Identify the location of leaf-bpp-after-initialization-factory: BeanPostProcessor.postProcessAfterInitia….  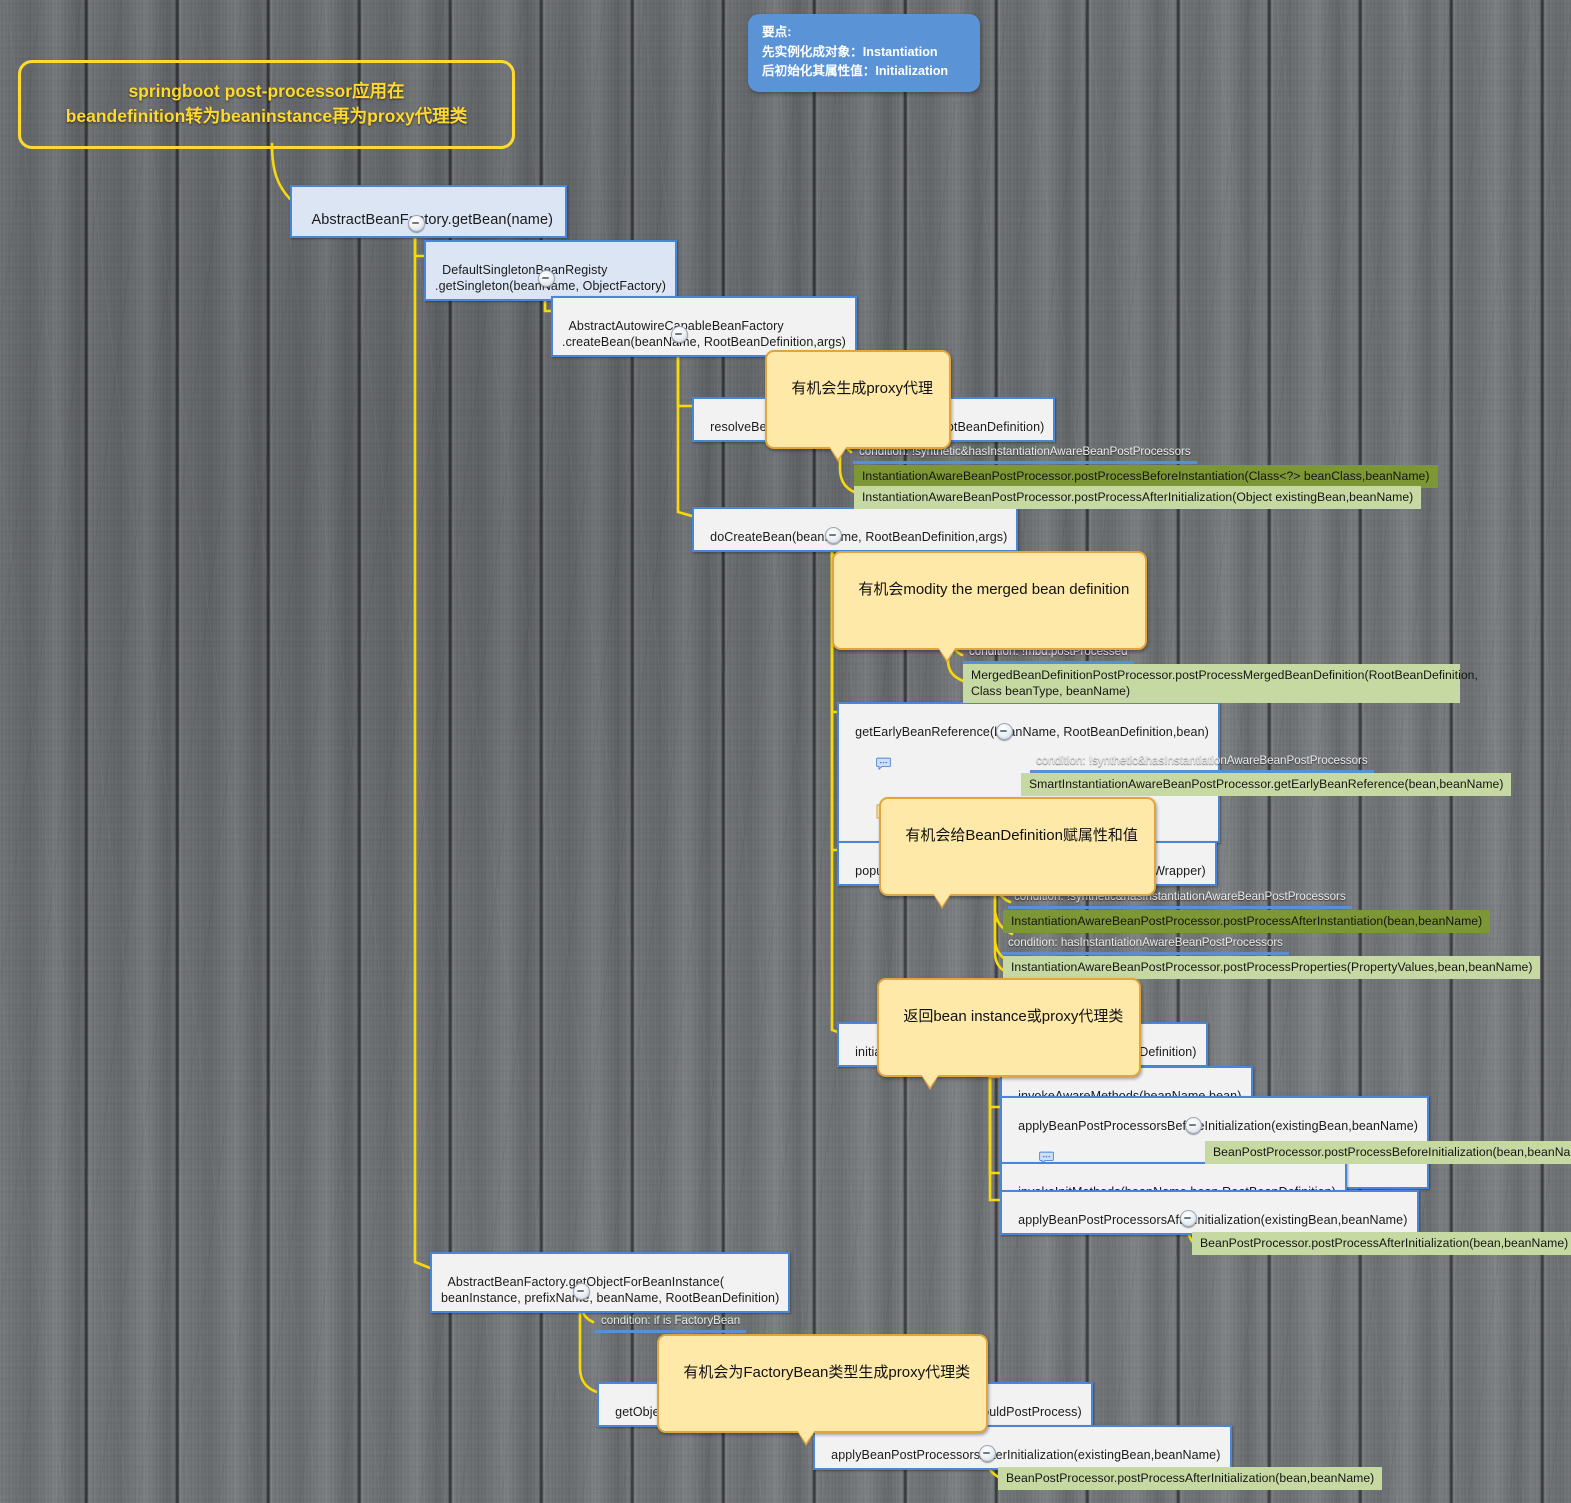
(1190, 1478).